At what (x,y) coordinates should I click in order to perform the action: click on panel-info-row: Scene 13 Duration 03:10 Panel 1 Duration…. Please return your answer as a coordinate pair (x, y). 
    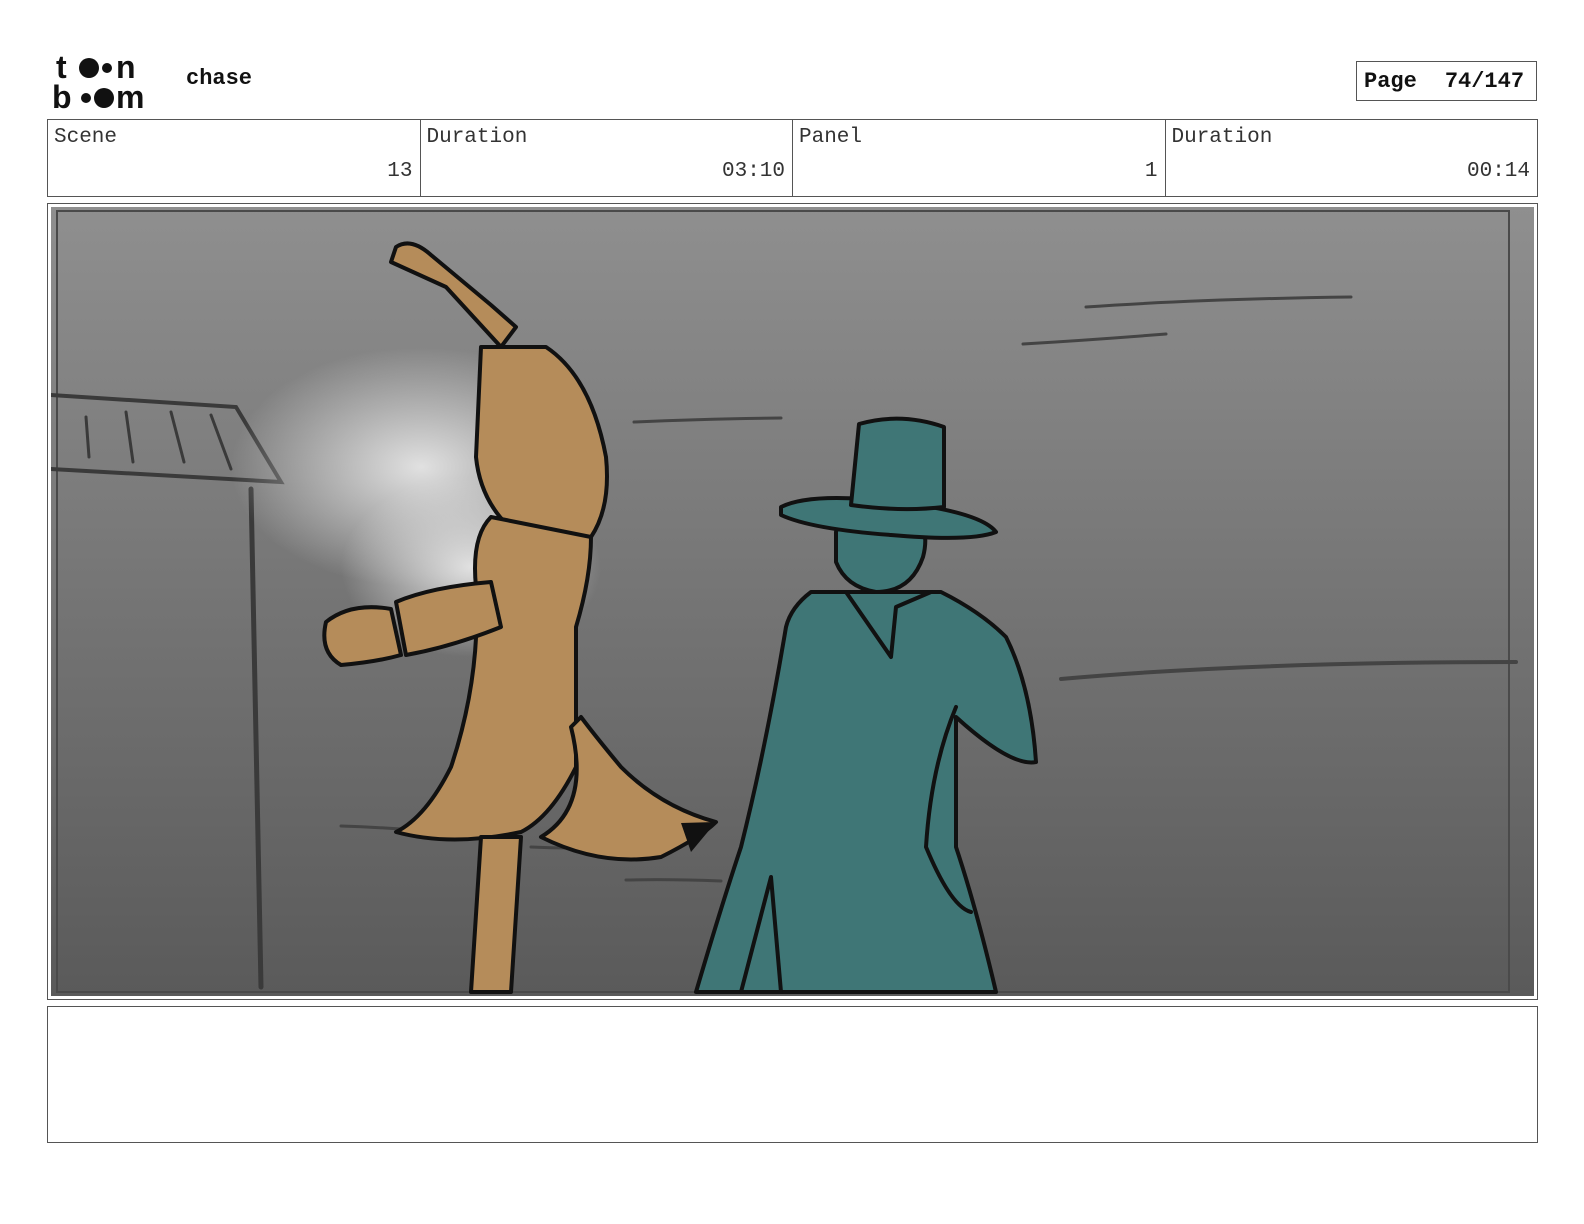
    Looking at the image, I should click on (792, 158).